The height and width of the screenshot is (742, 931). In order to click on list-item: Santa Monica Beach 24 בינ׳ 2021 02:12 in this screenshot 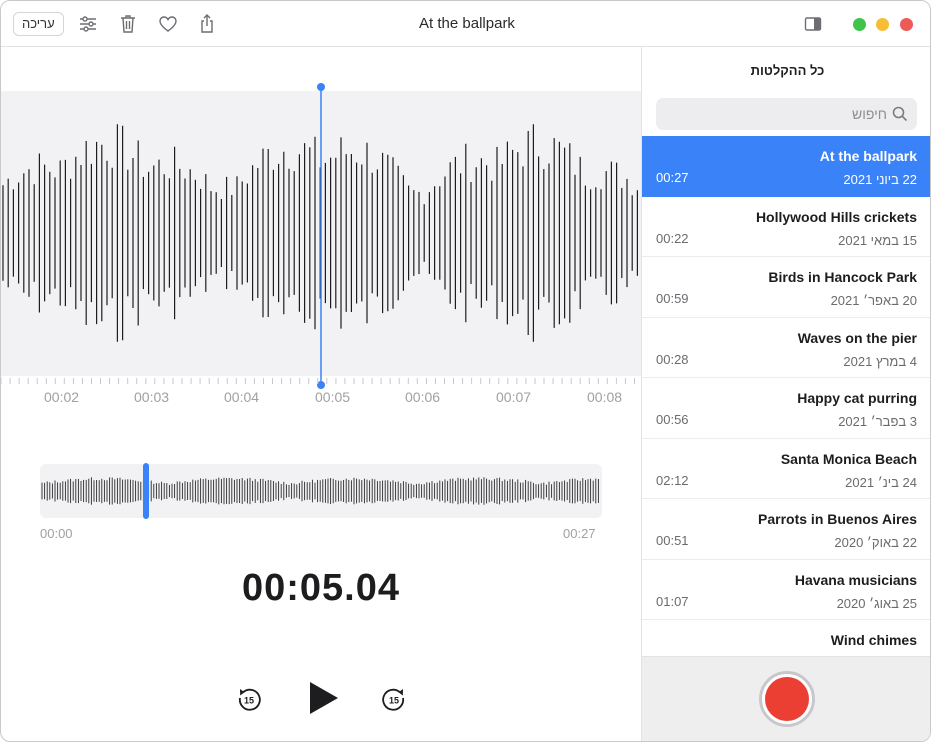, I will do `click(786, 469)`.